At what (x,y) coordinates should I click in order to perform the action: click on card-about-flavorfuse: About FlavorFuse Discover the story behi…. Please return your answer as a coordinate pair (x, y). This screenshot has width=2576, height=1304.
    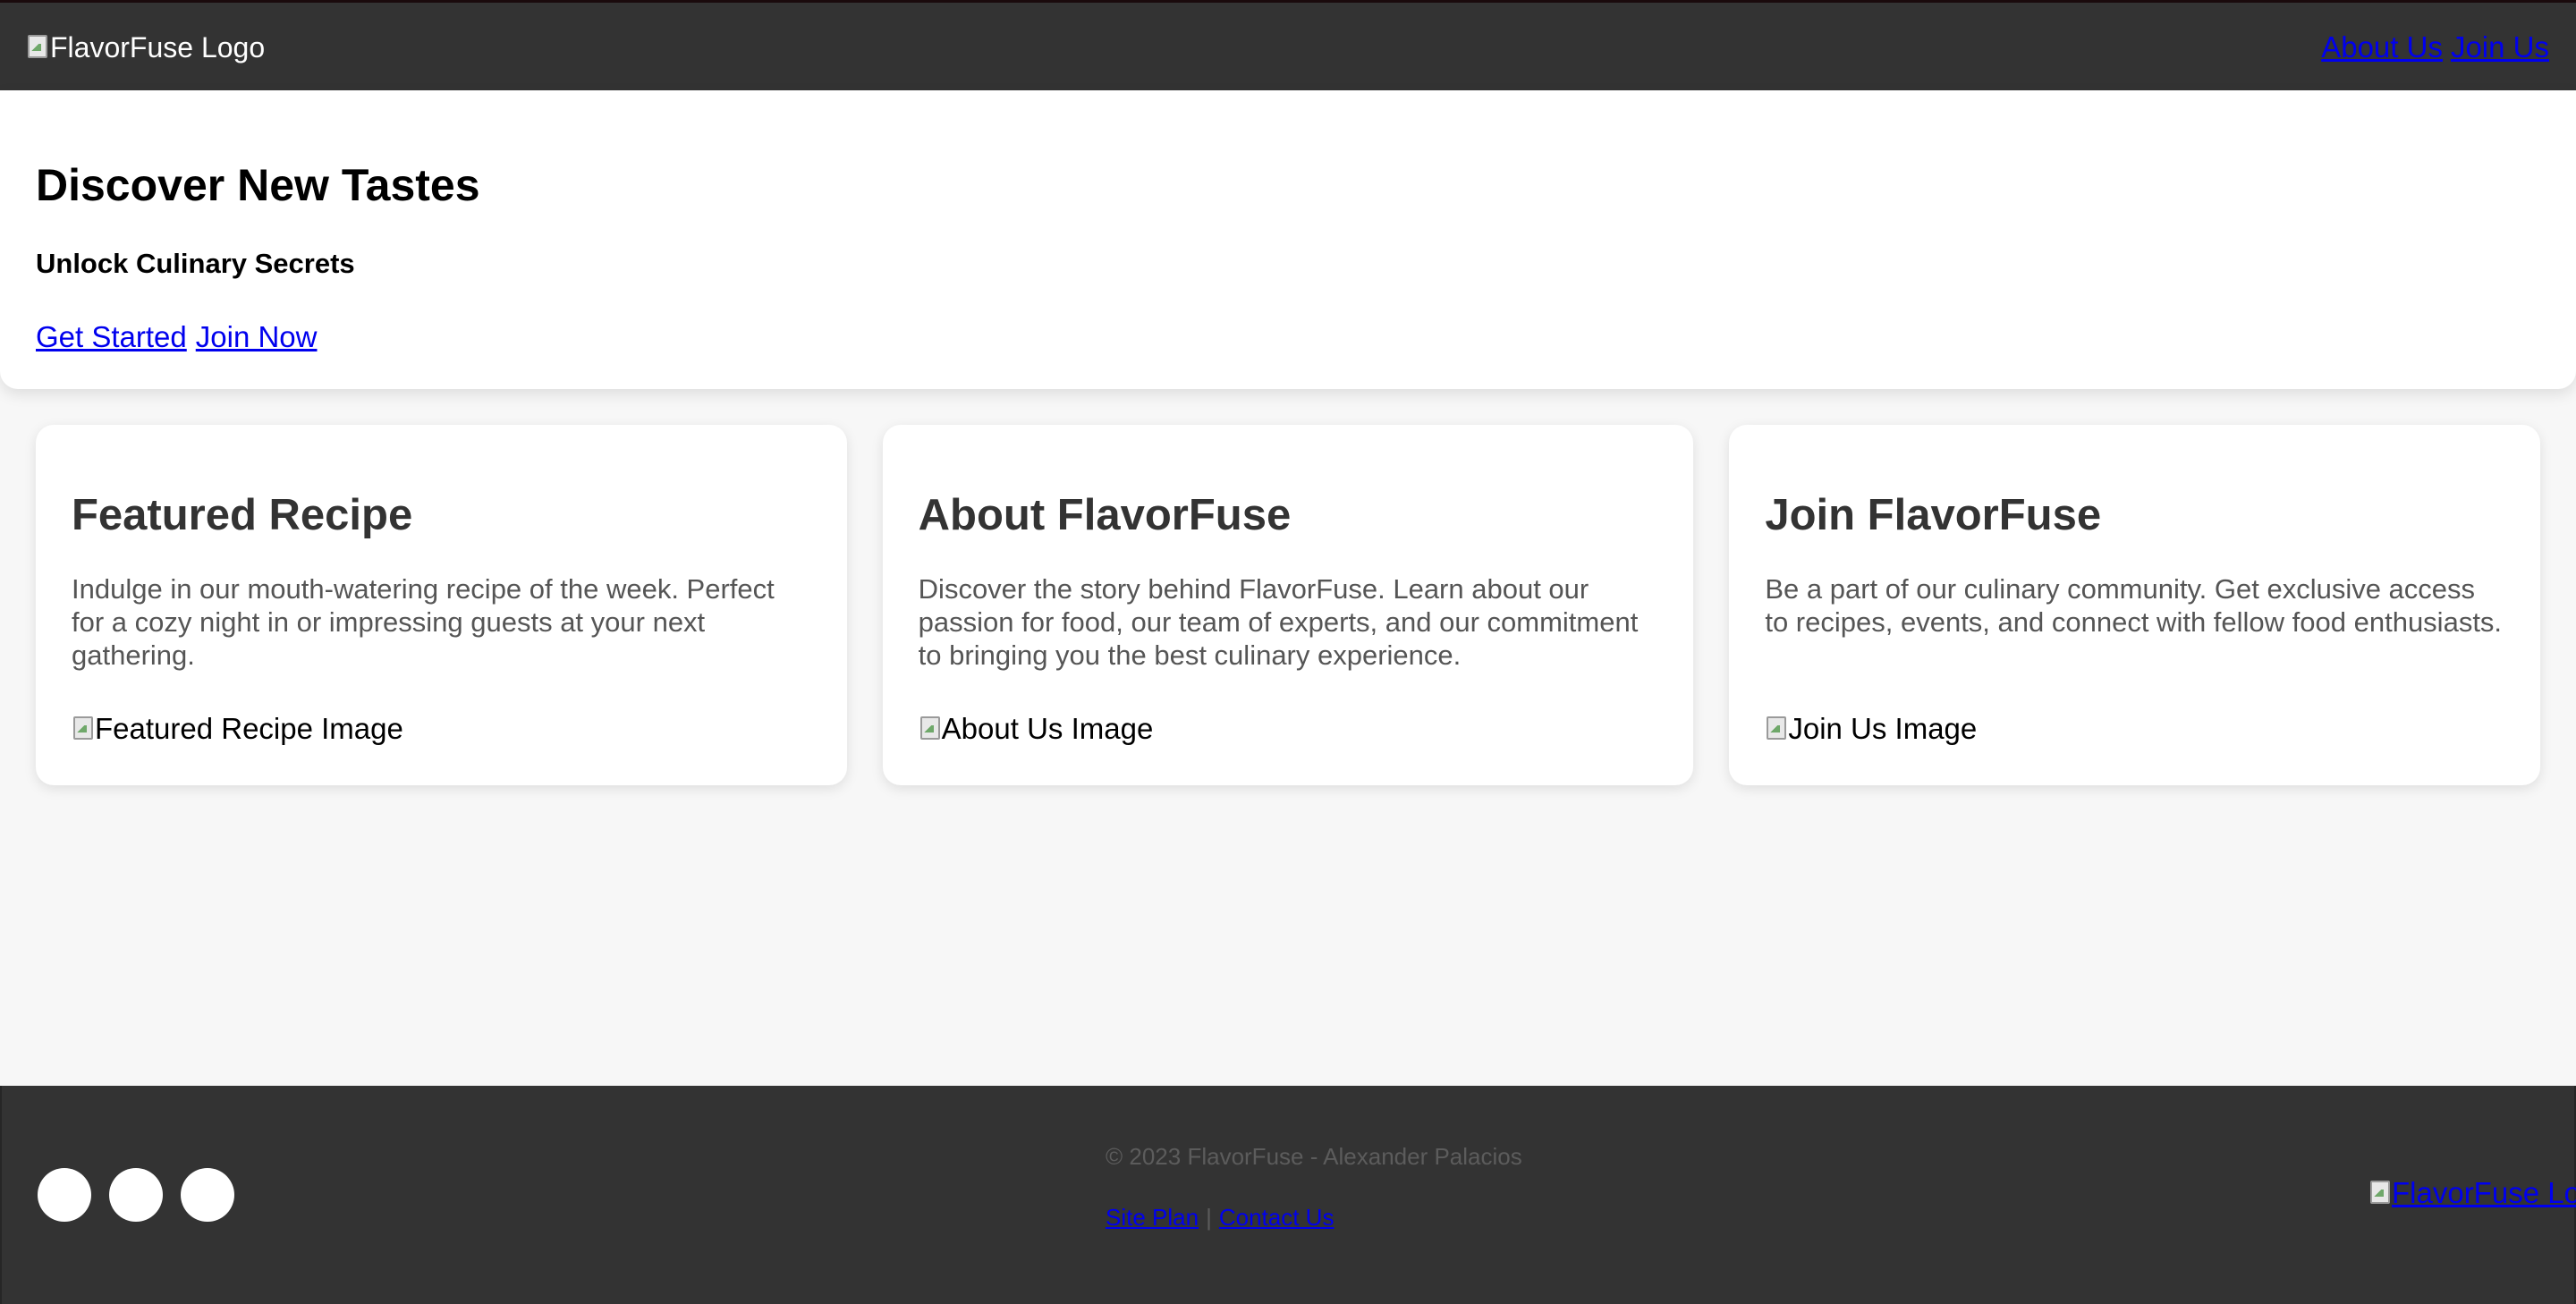
    Looking at the image, I should click on (1288, 605).